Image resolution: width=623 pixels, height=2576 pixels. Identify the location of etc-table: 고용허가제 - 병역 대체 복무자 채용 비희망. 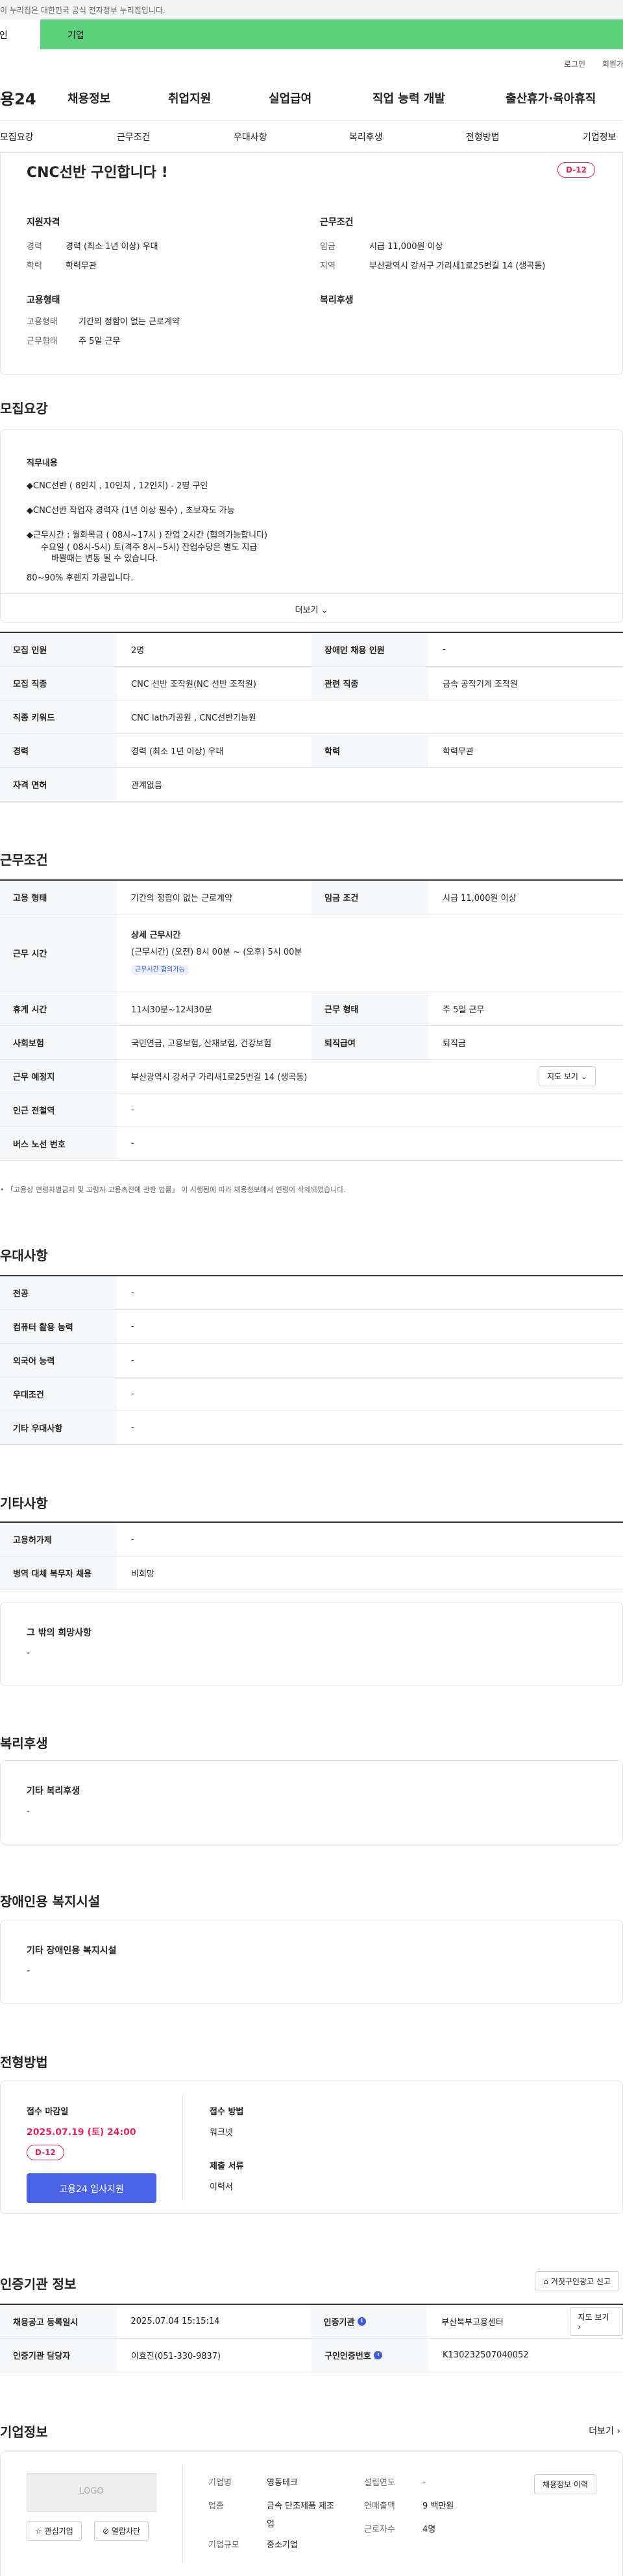
(311, 1555).